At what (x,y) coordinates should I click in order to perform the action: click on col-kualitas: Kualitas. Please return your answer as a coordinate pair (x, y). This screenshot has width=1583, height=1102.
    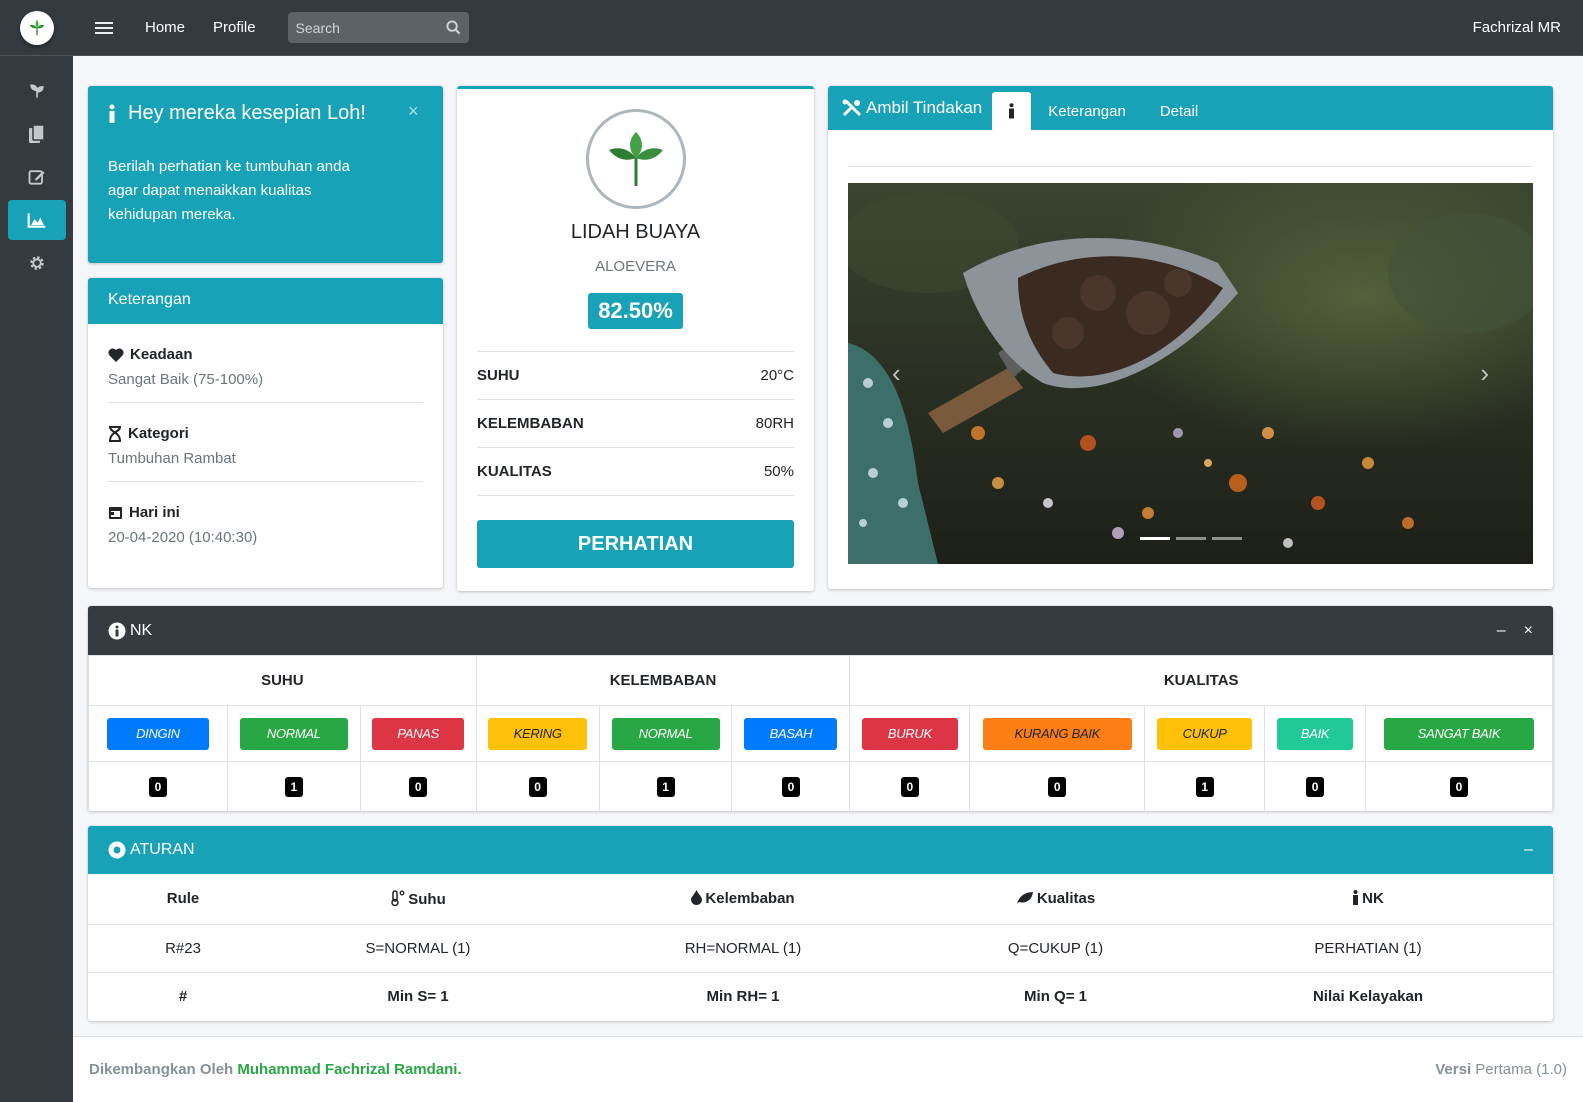
    Looking at the image, I should click on (1055, 899).